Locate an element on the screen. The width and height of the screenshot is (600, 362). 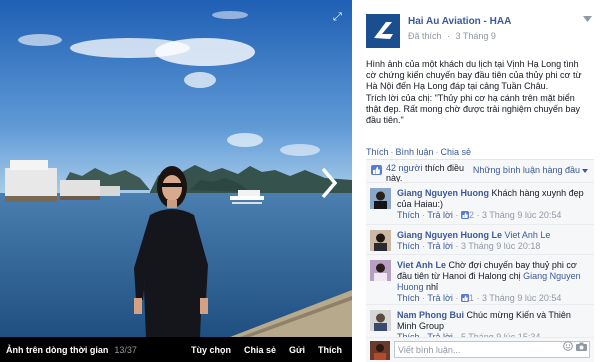
liked-status: Đã thích is located at coordinates (425, 36).